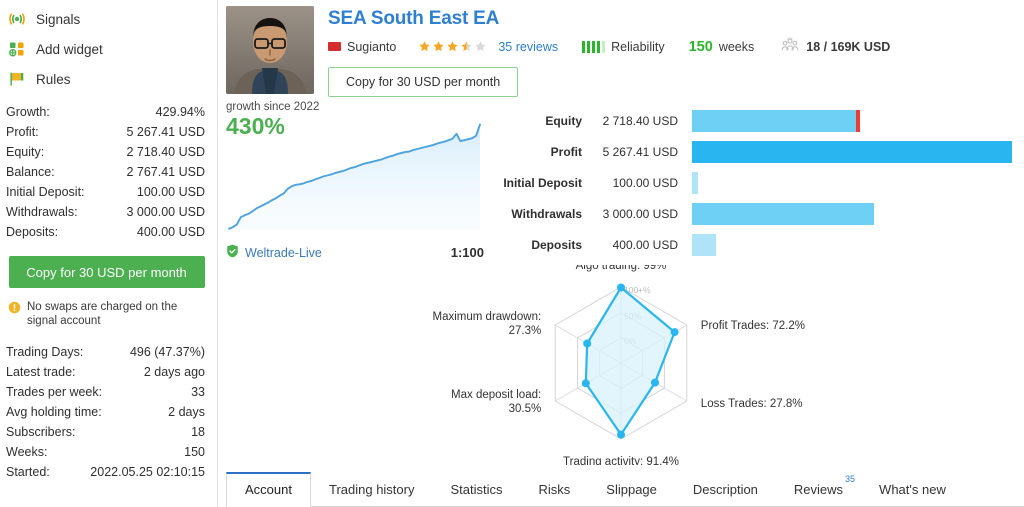 The image size is (1024, 507). What do you see at coordinates (106, 152) in the screenshot?
I see `stat-row: Equity: 2 718.40 USD` at bounding box center [106, 152].